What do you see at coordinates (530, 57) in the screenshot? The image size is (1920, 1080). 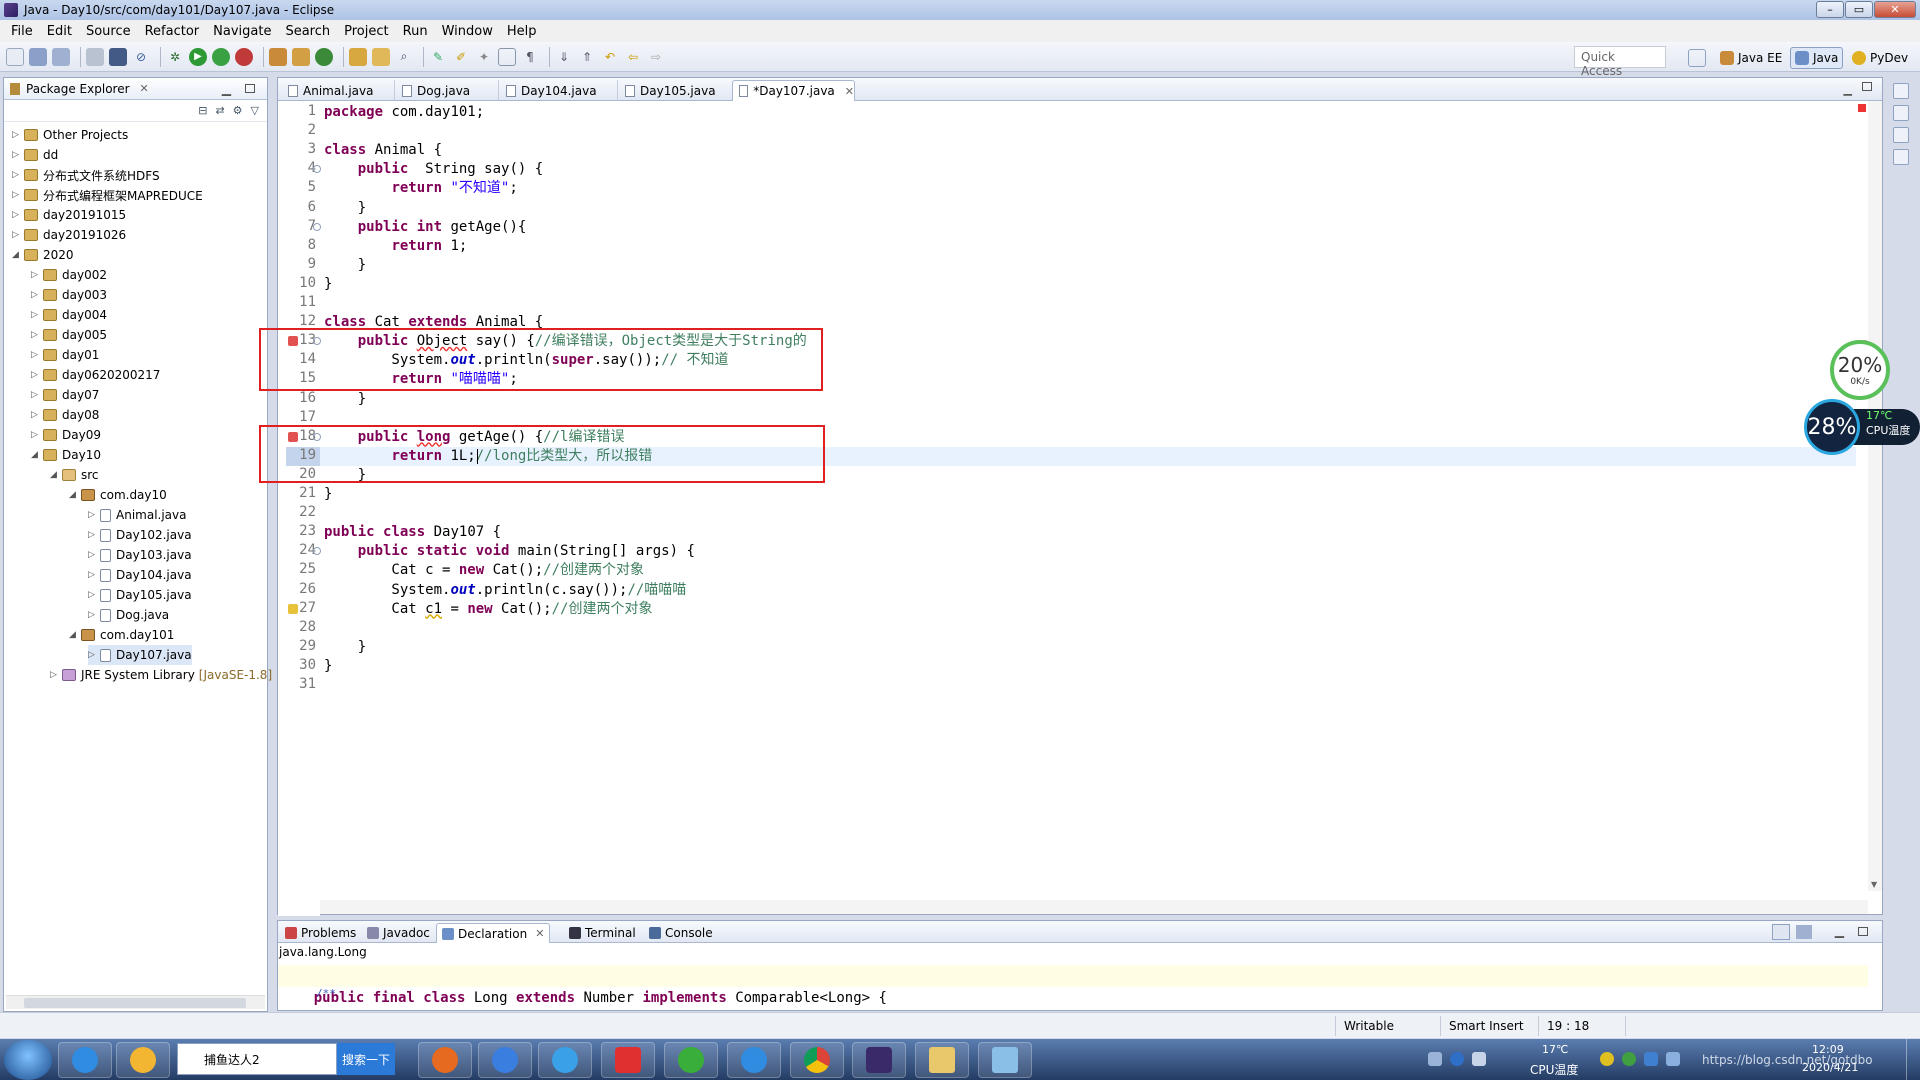 I see `show-whitespace-icon: ¶` at bounding box center [530, 57].